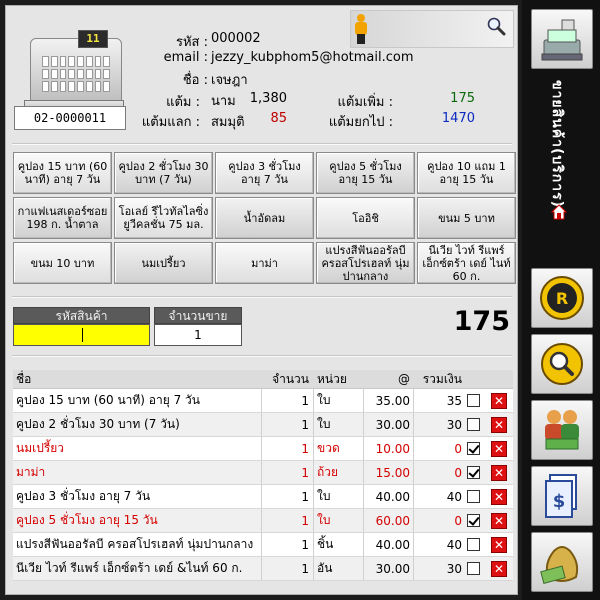  What do you see at coordinates (559, 212) in the screenshot?
I see `home-icon` at bounding box center [559, 212].